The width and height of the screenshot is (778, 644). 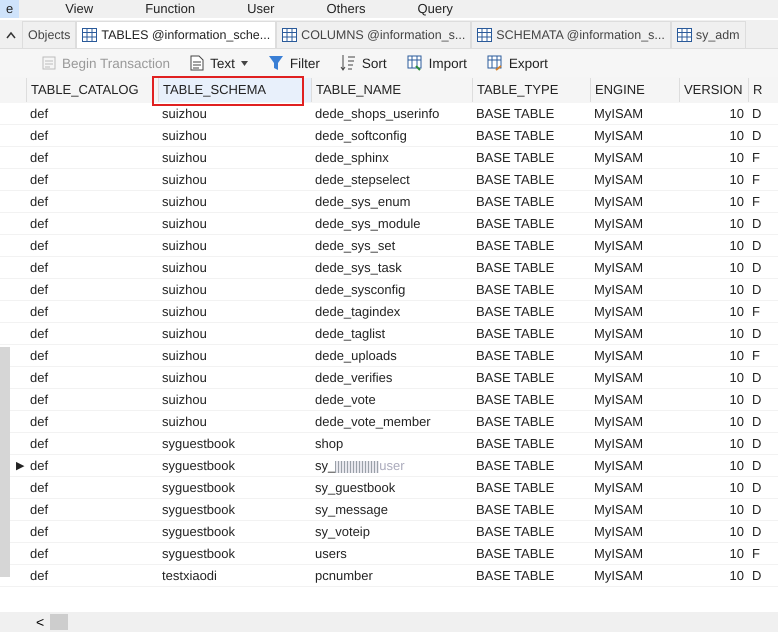 I want to click on list-icon, so click(x=49, y=63).